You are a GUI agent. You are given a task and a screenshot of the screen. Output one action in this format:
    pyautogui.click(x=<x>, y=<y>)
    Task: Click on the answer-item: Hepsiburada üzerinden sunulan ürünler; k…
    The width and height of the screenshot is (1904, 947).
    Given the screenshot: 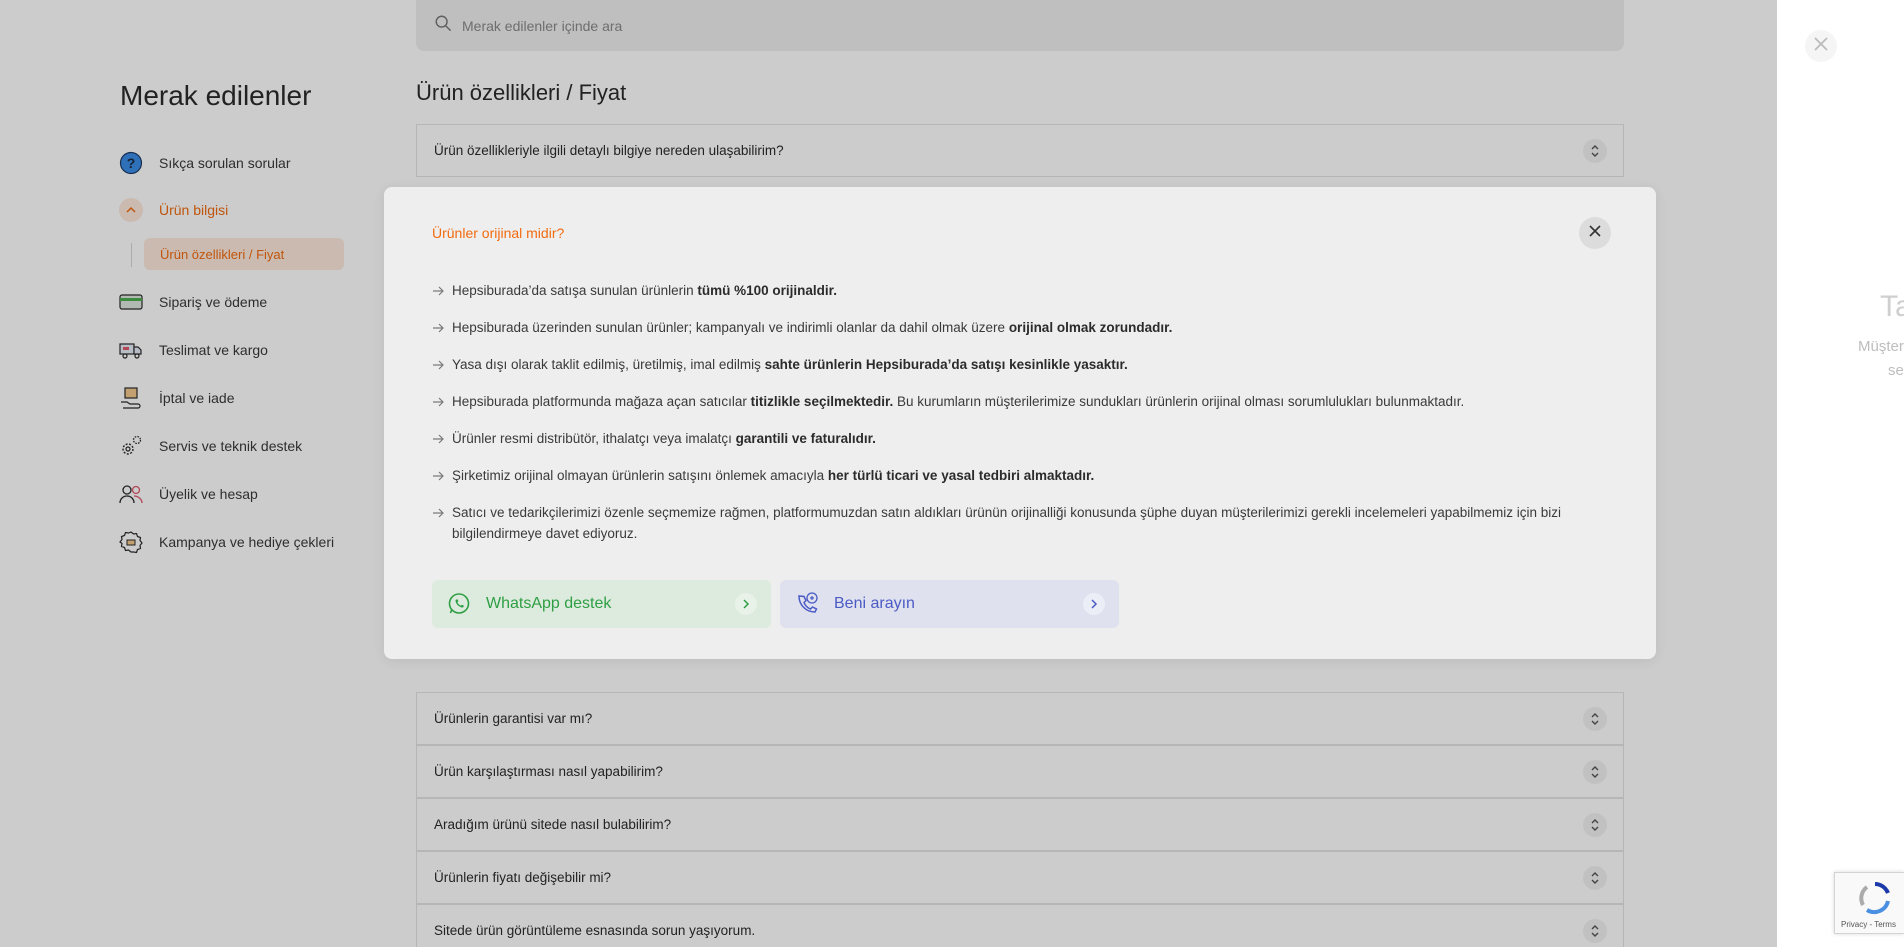 What is the action you would take?
    pyautogui.click(x=1007, y=328)
    